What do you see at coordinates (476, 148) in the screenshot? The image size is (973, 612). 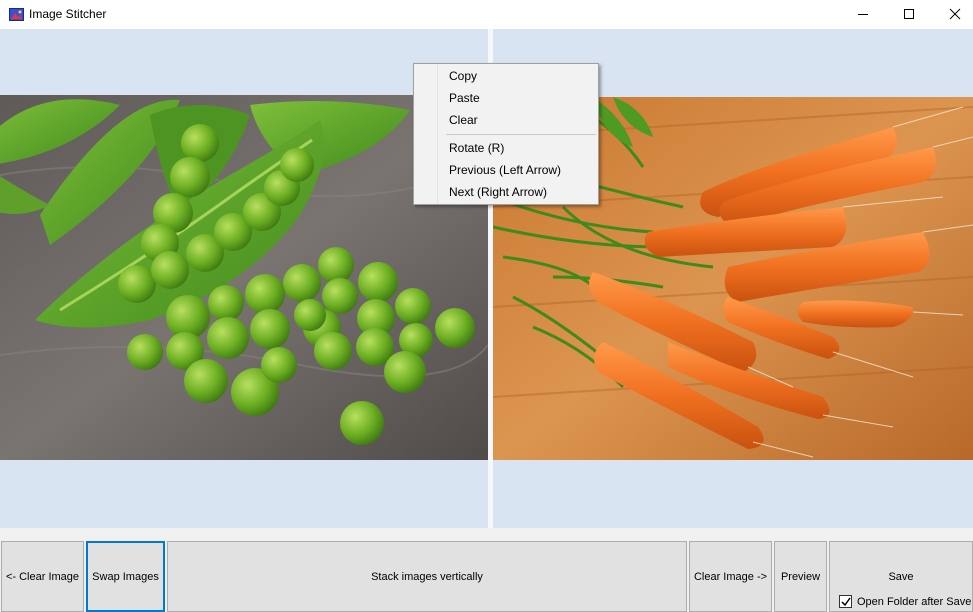 I see `menu-item-rotate: Rotate (R)` at bounding box center [476, 148].